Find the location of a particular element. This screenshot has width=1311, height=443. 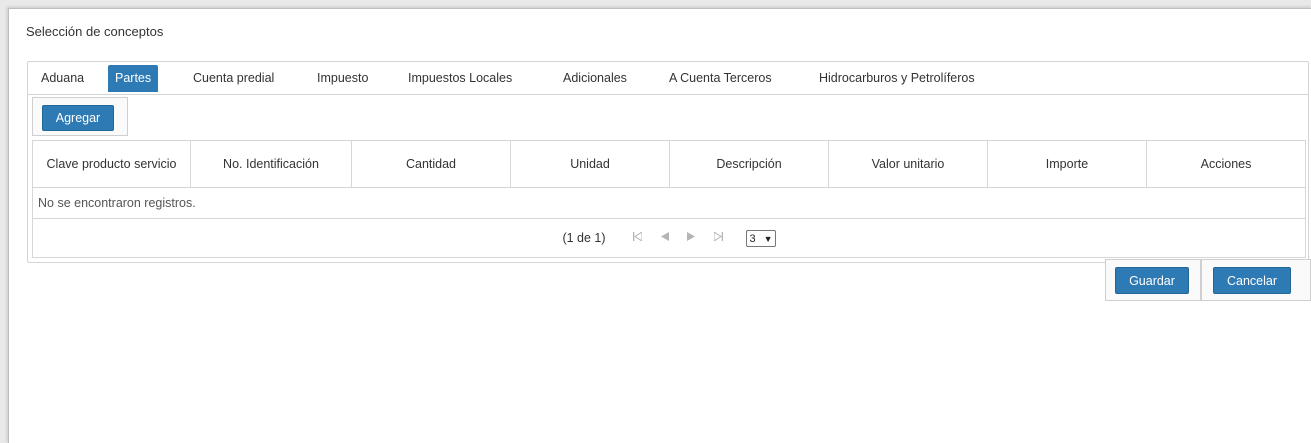

column-header-importe: Importe is located at coordinates (1067, 164).